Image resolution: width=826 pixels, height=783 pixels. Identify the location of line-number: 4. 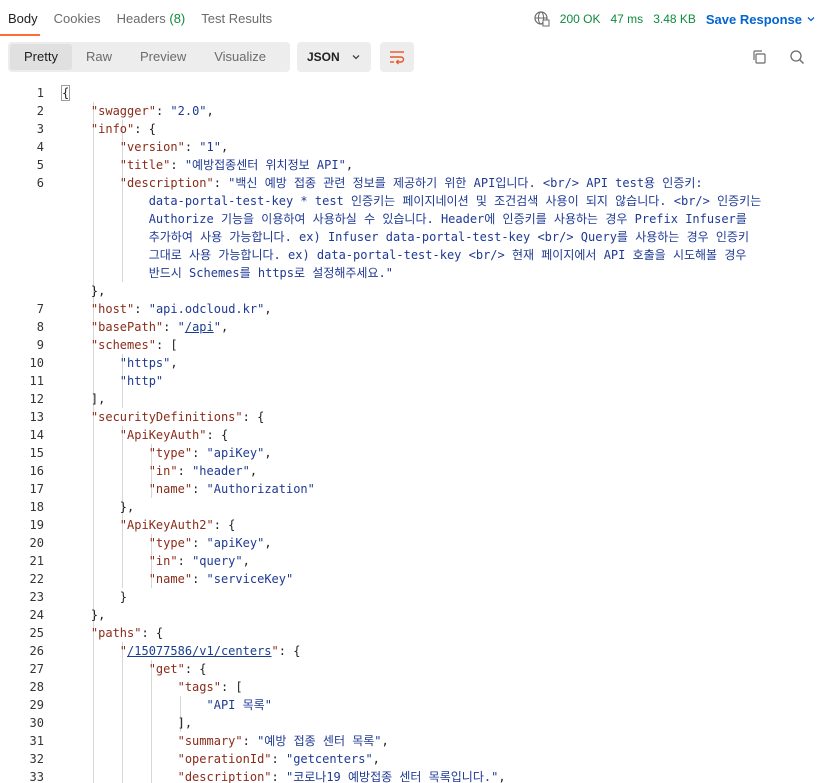
(40, 147).